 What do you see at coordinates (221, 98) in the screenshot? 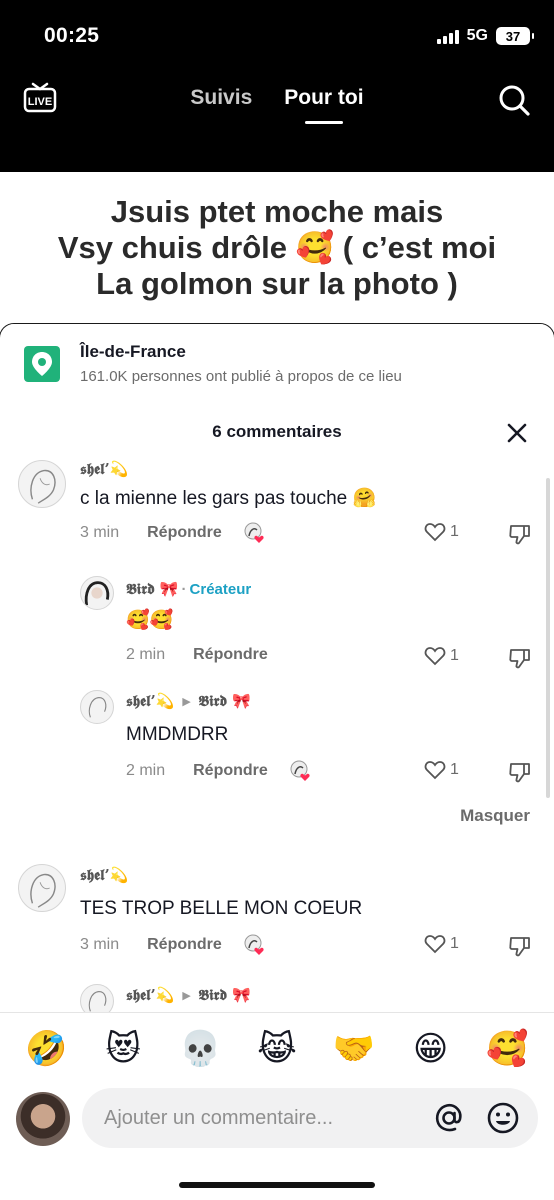
I see `tab-suivis: Suivis` at bounding box center [221, 98].